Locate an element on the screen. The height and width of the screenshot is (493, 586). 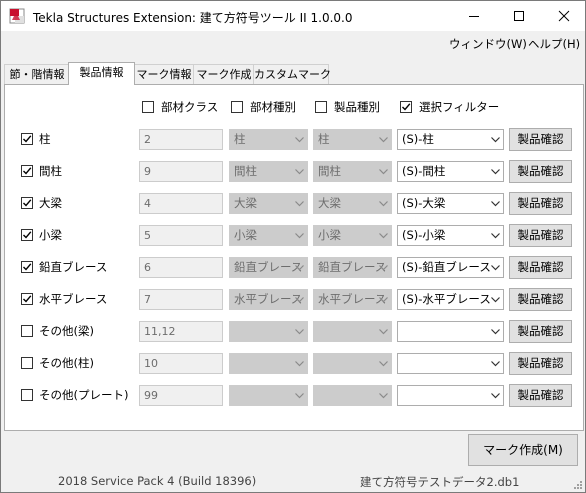
row-label: 間柱 is located at coordinates (50, 171).